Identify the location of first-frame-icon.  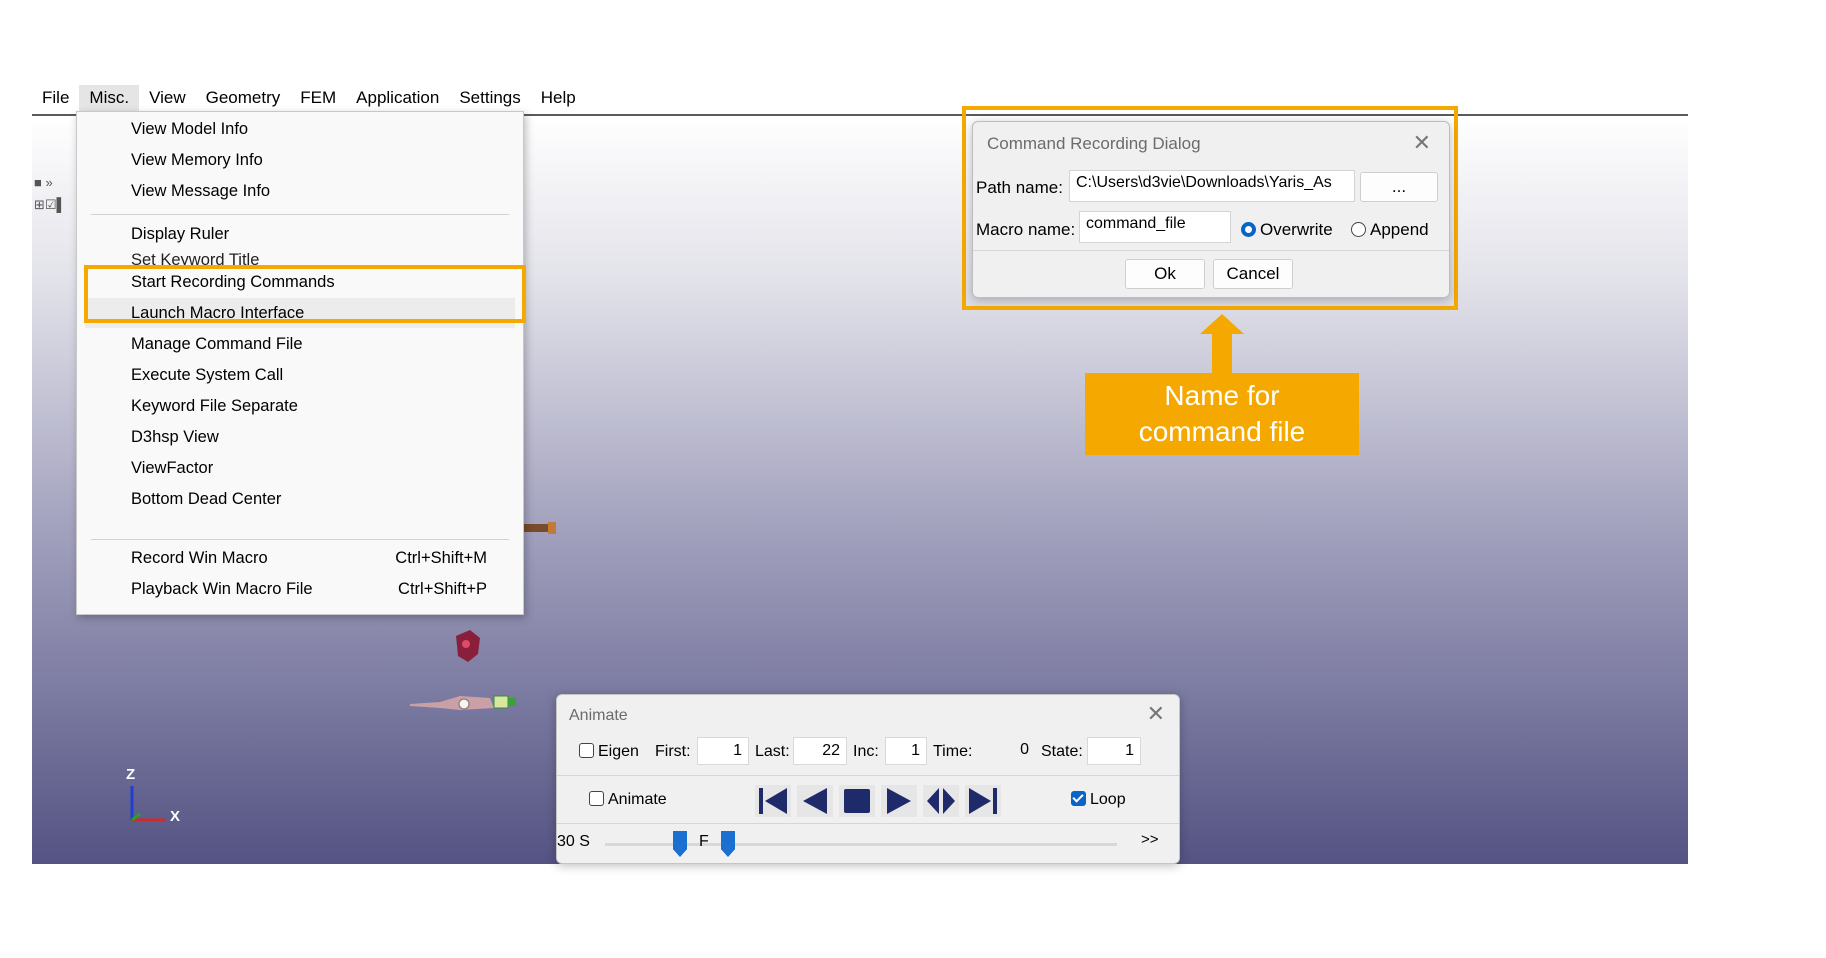
(773, 801).